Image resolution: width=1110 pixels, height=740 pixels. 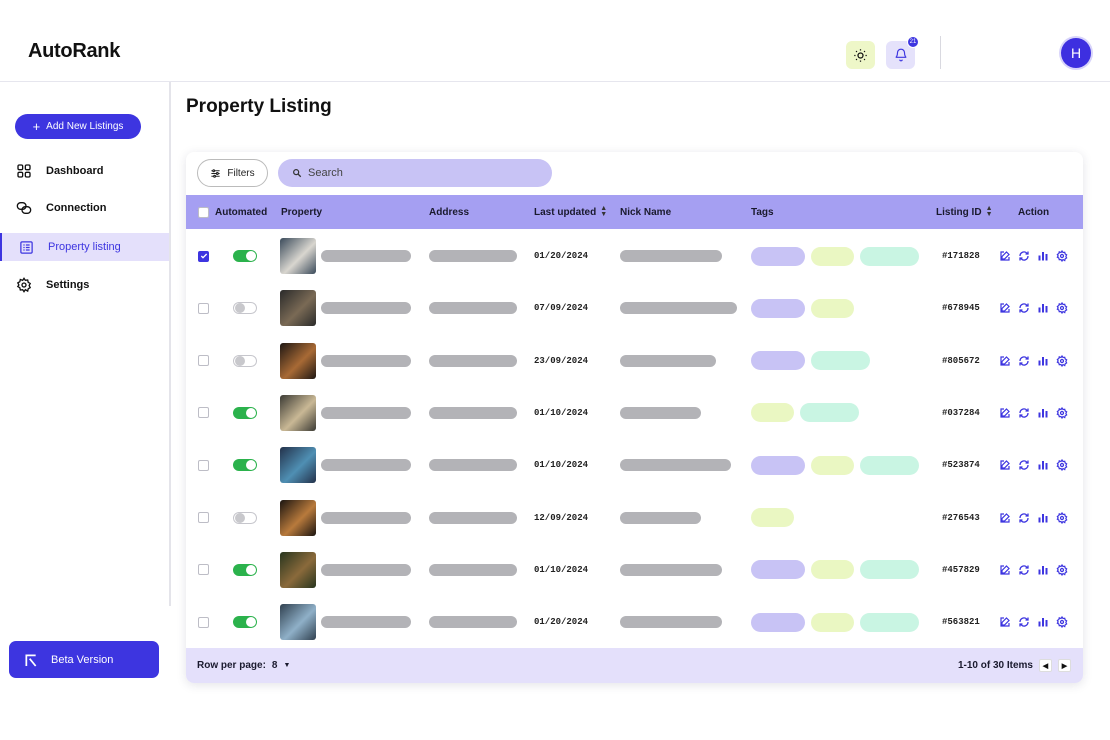 What do you see at coordinates (1045, 665) in the screenshot?
I see `prev-page-button: ◀` at bounding box center [1045, 665].